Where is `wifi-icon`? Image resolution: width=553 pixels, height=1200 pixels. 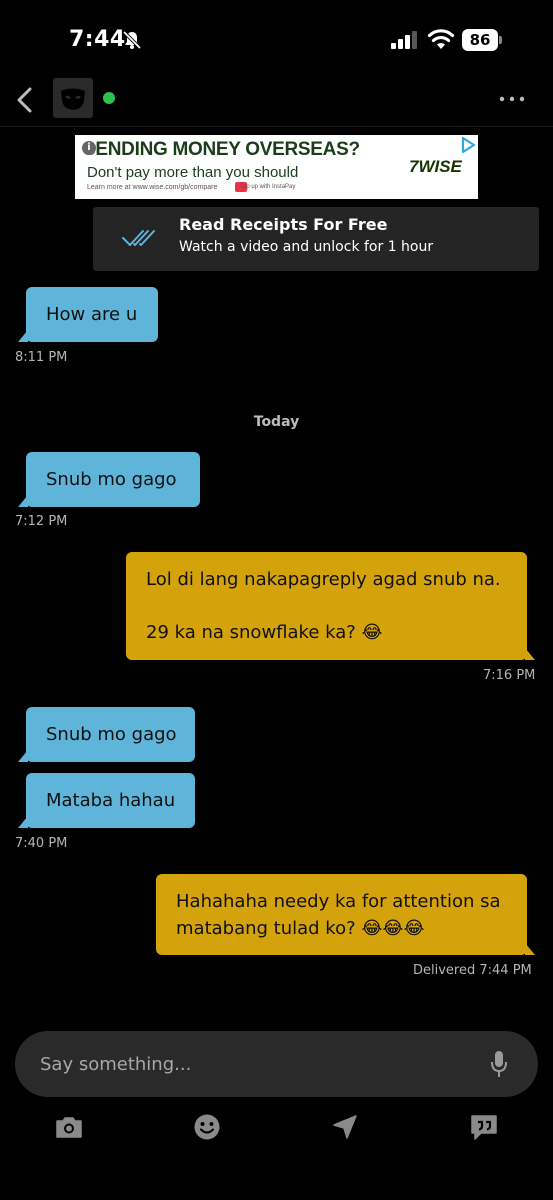
wifi-icon is located at coordinates (441, 39).